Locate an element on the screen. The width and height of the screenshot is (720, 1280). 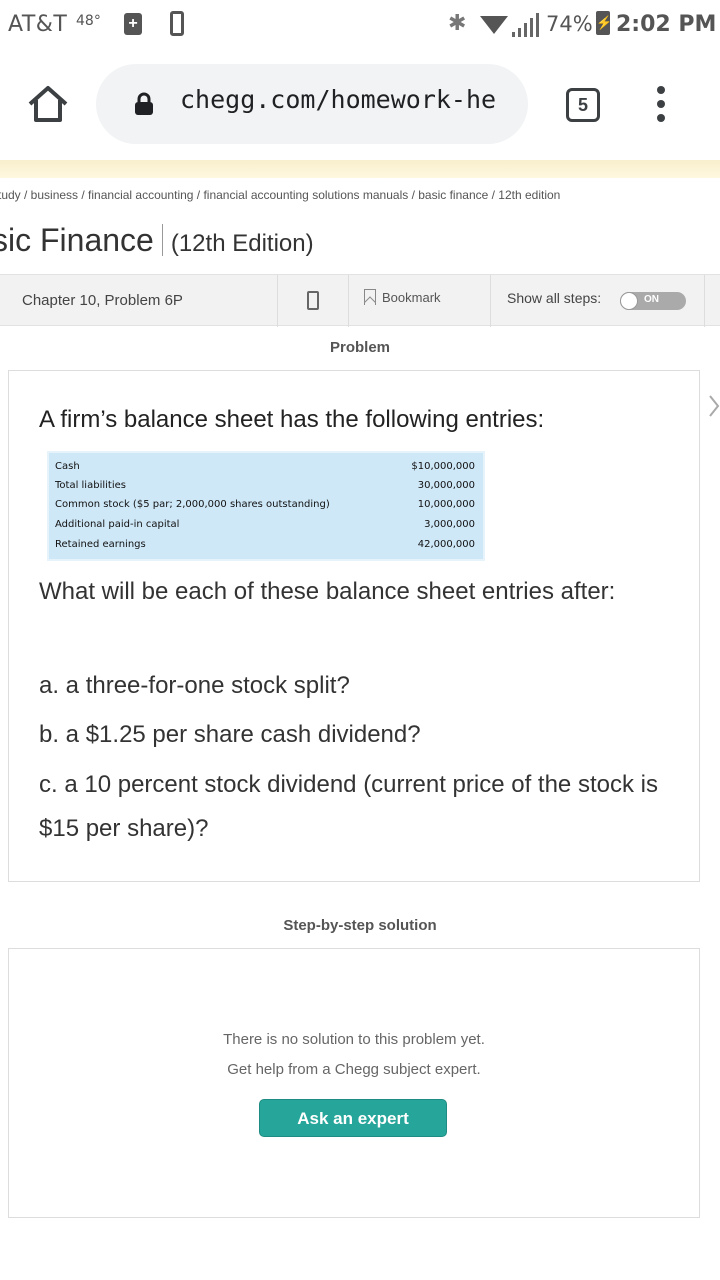
entry-value: $10,000,000 is located at coordinates (443, 466).